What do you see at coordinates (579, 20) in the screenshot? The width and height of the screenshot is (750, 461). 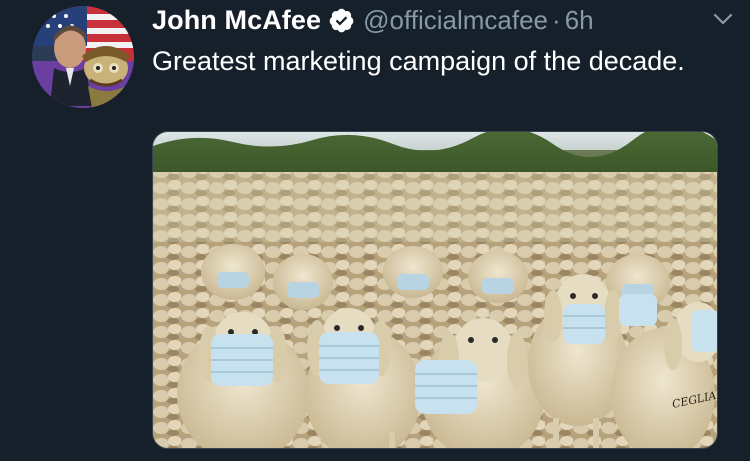 I see `timestamp: 6h` at bounding box center [579, 20].